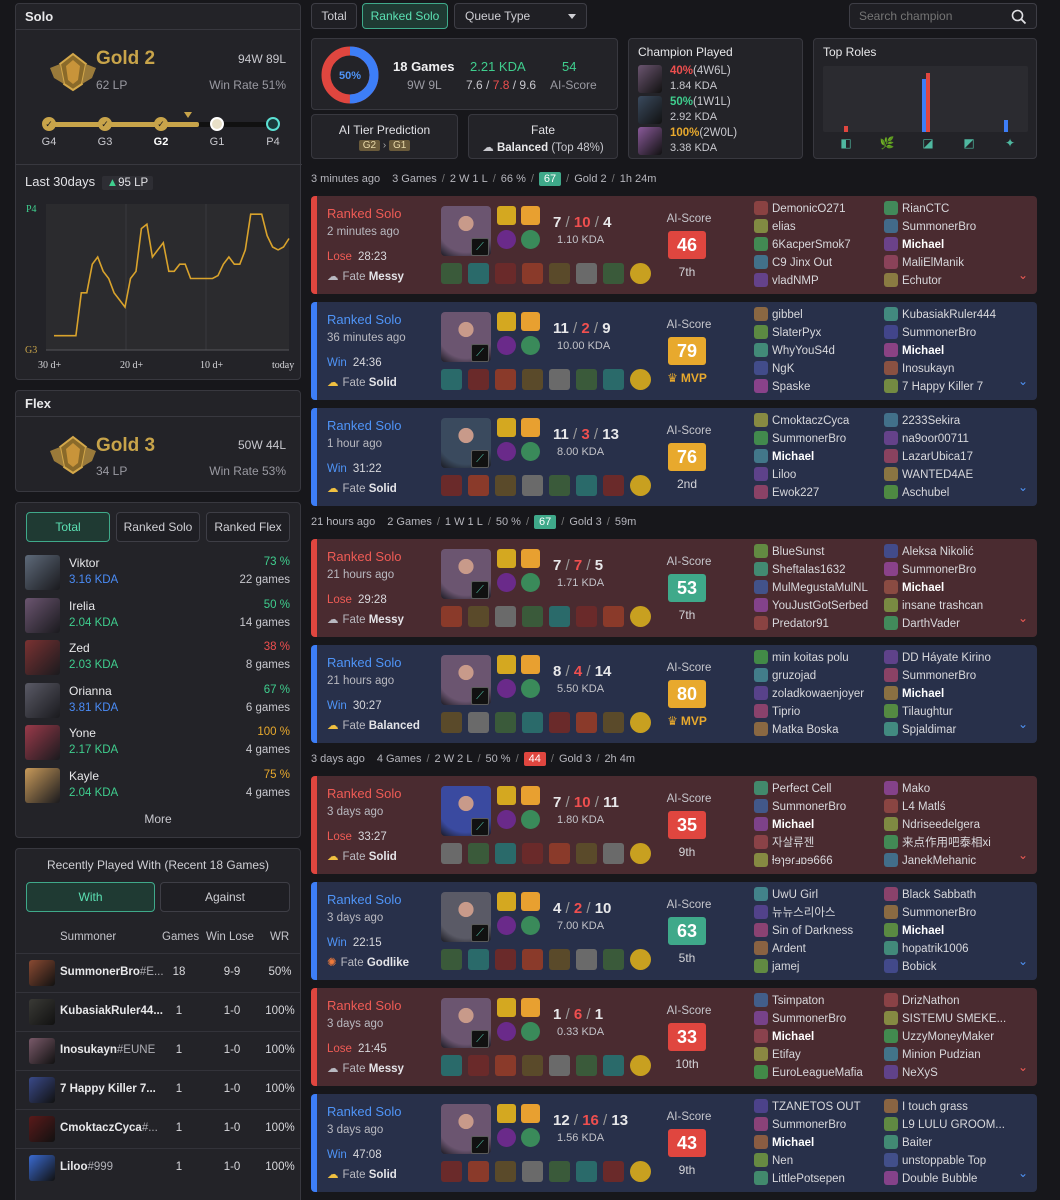 The height and width of the screenshot is (1200, 1060). Describe the element at coordinates (946, 843) in the screenshot. I see `team-player: 来点作用吧泰相xi` at that location.